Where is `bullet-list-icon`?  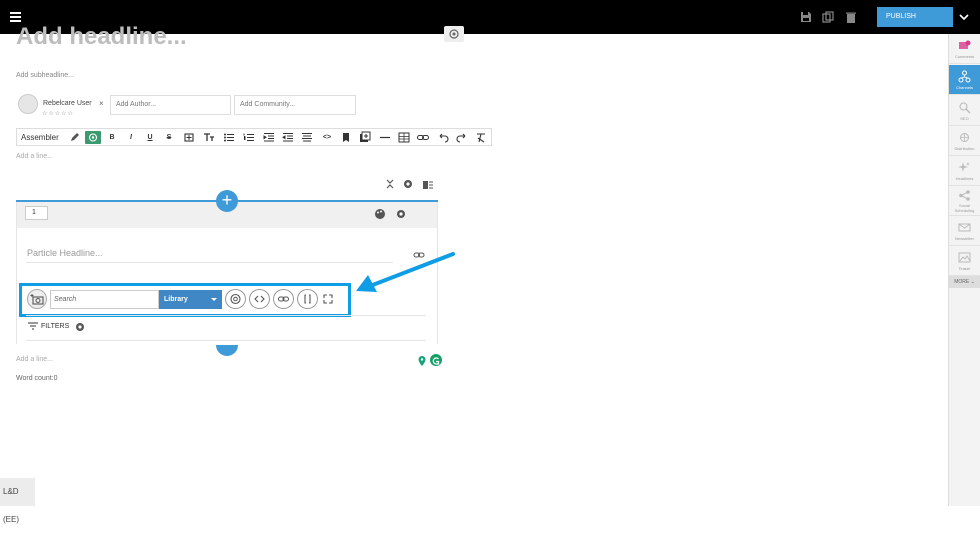
bullet-list-icon is located at coordinates (229, 137).